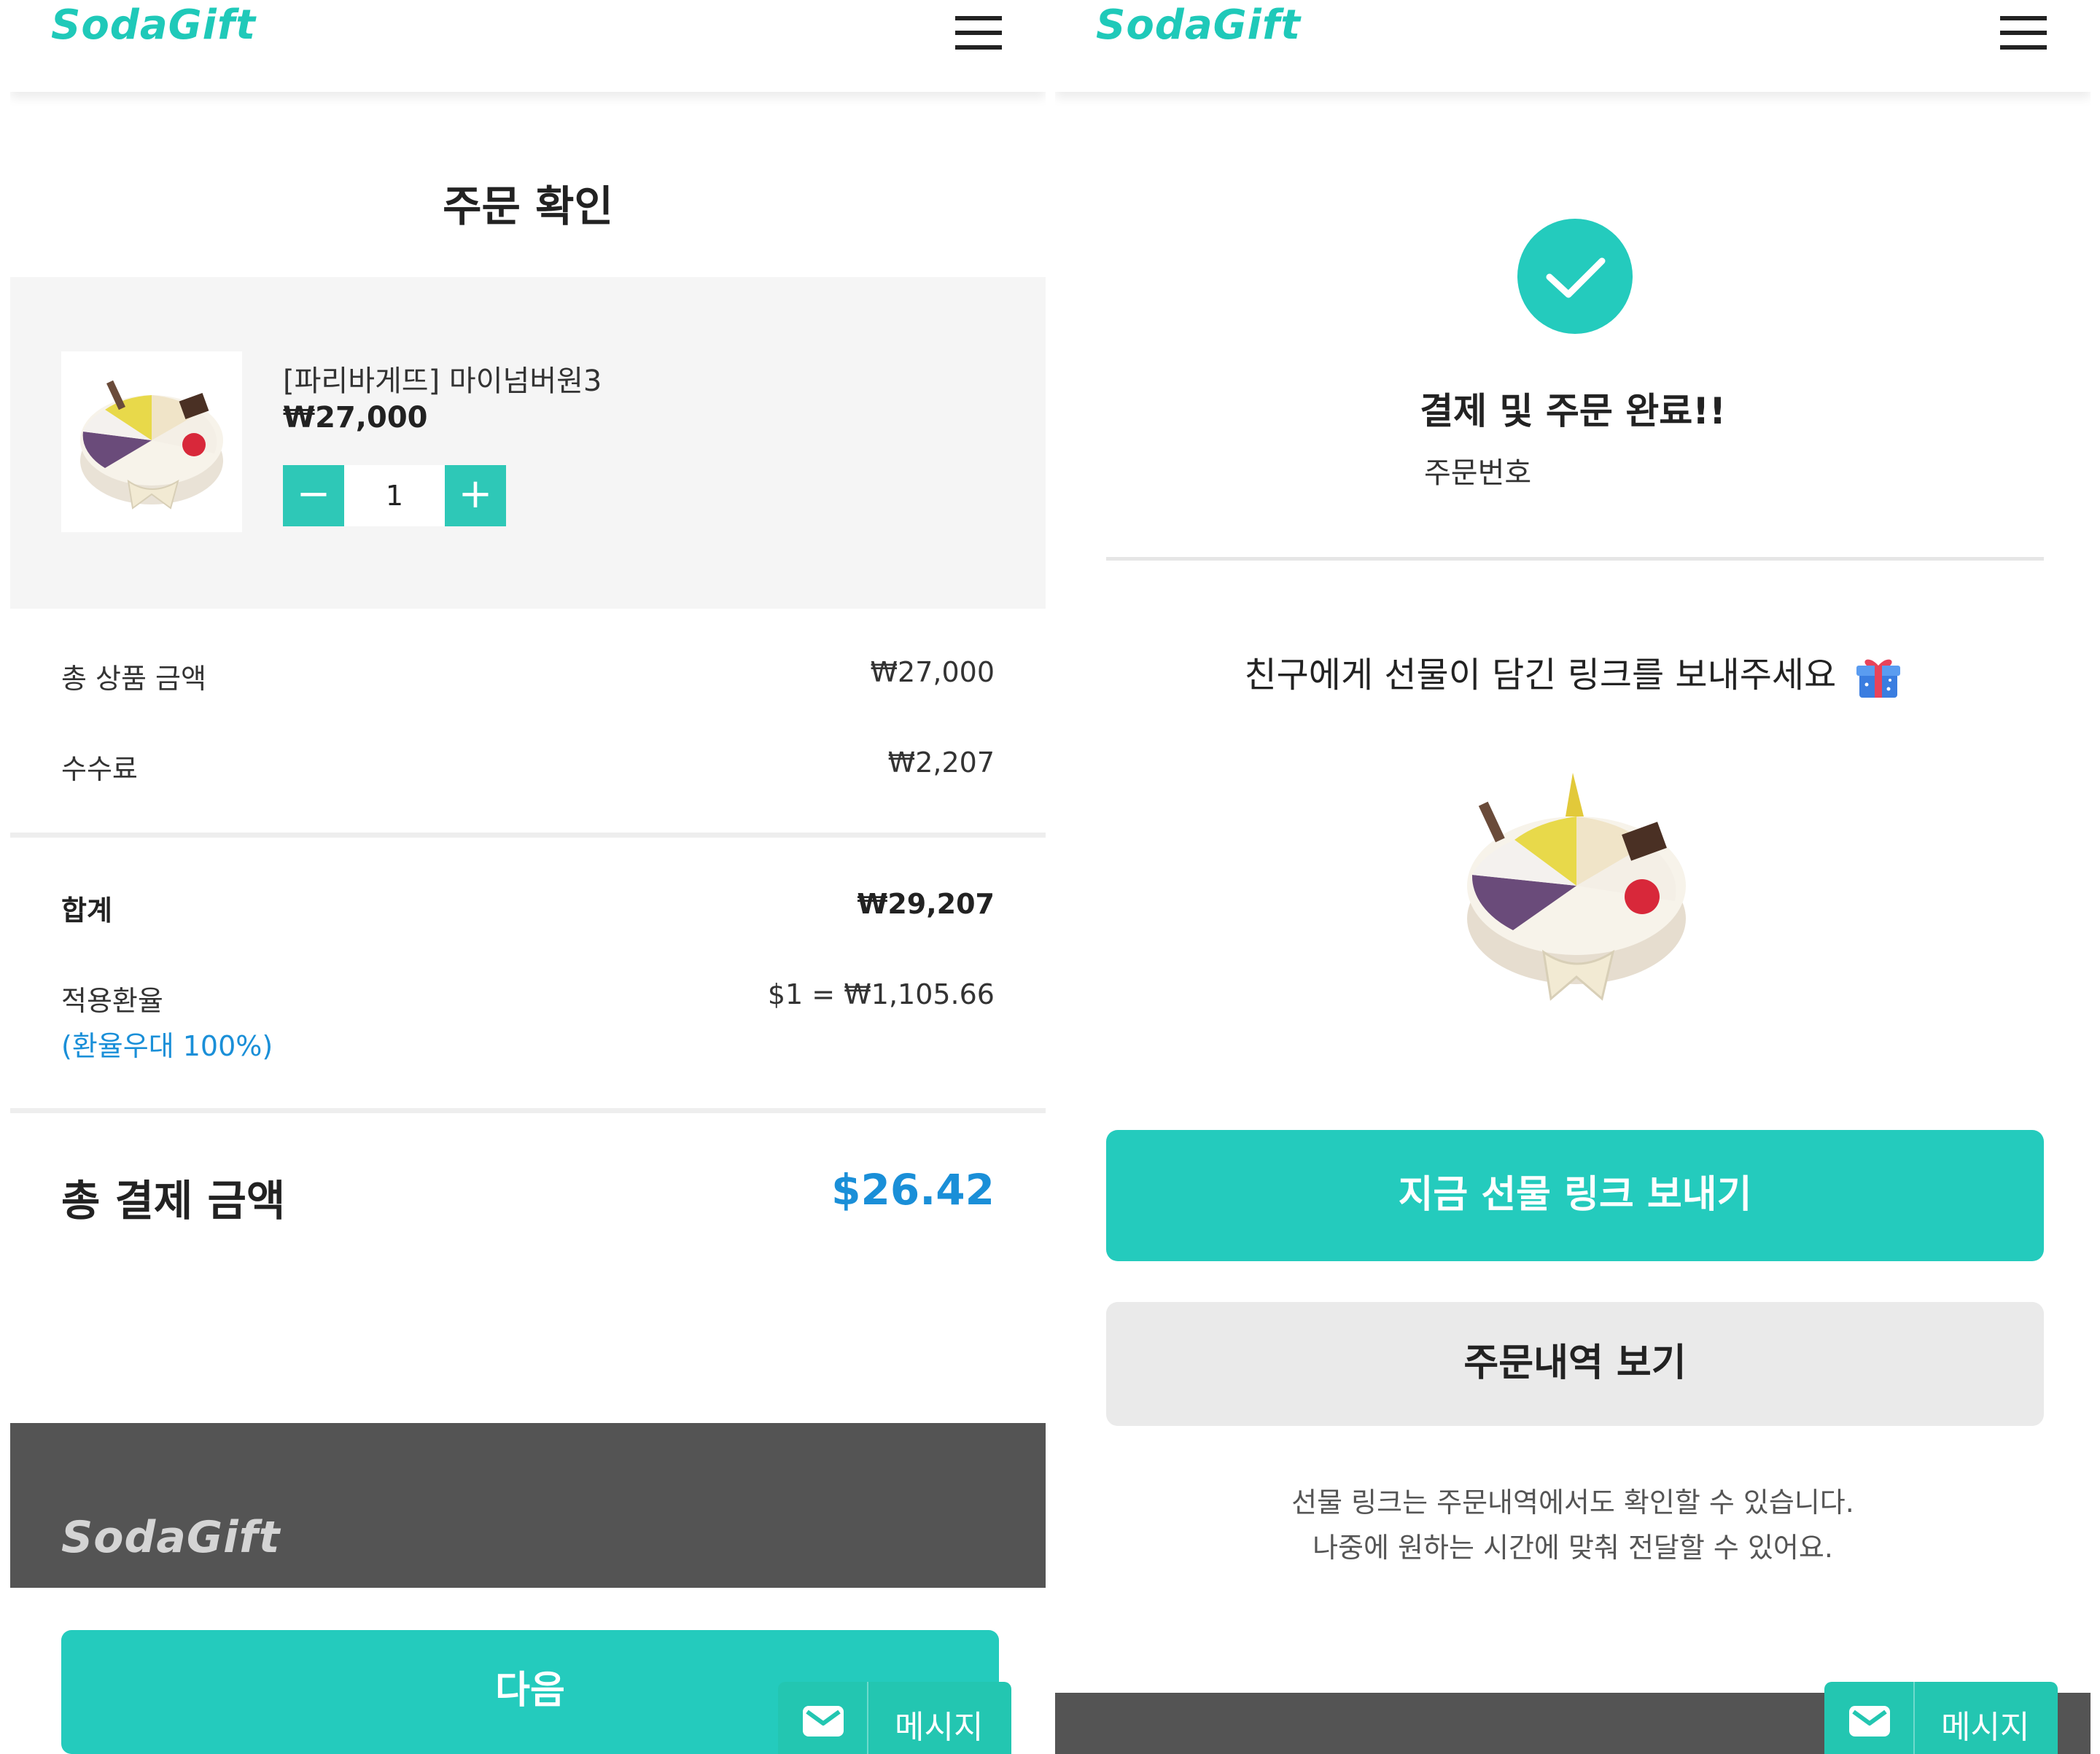 Image resolution: width=2100 pixels, height=1754 pixels. What do you see at coordinates (926, 904) in the screenshot?
I see `sum-value: ₩29,207` at bounding box center [926, 904].